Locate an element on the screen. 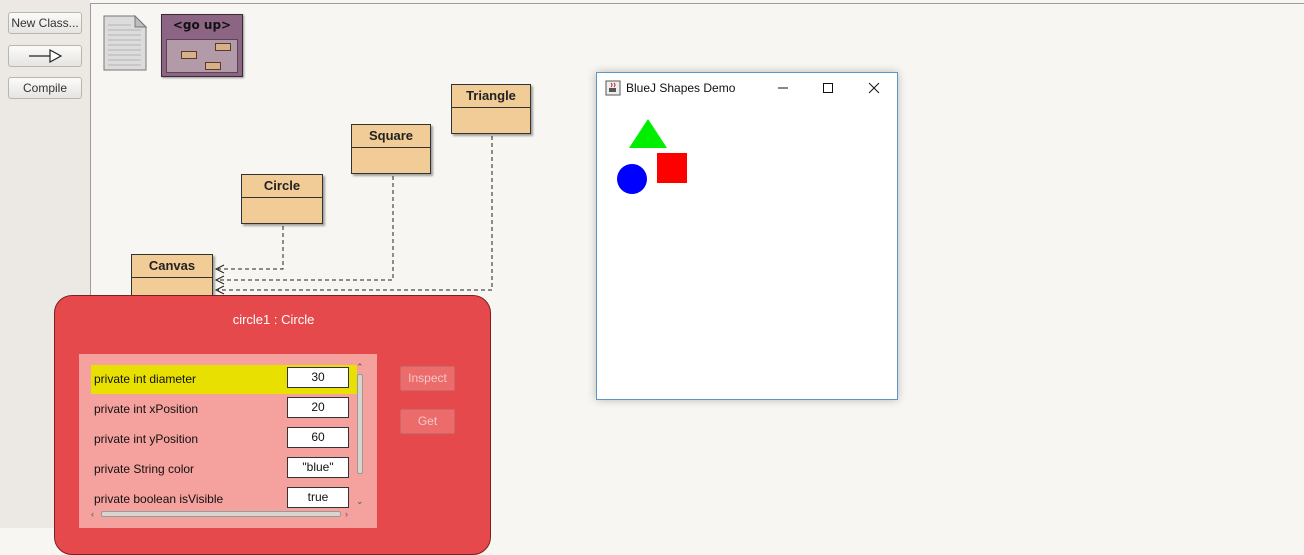  inspect-button: Inspect is located at coordinates (427, 378).